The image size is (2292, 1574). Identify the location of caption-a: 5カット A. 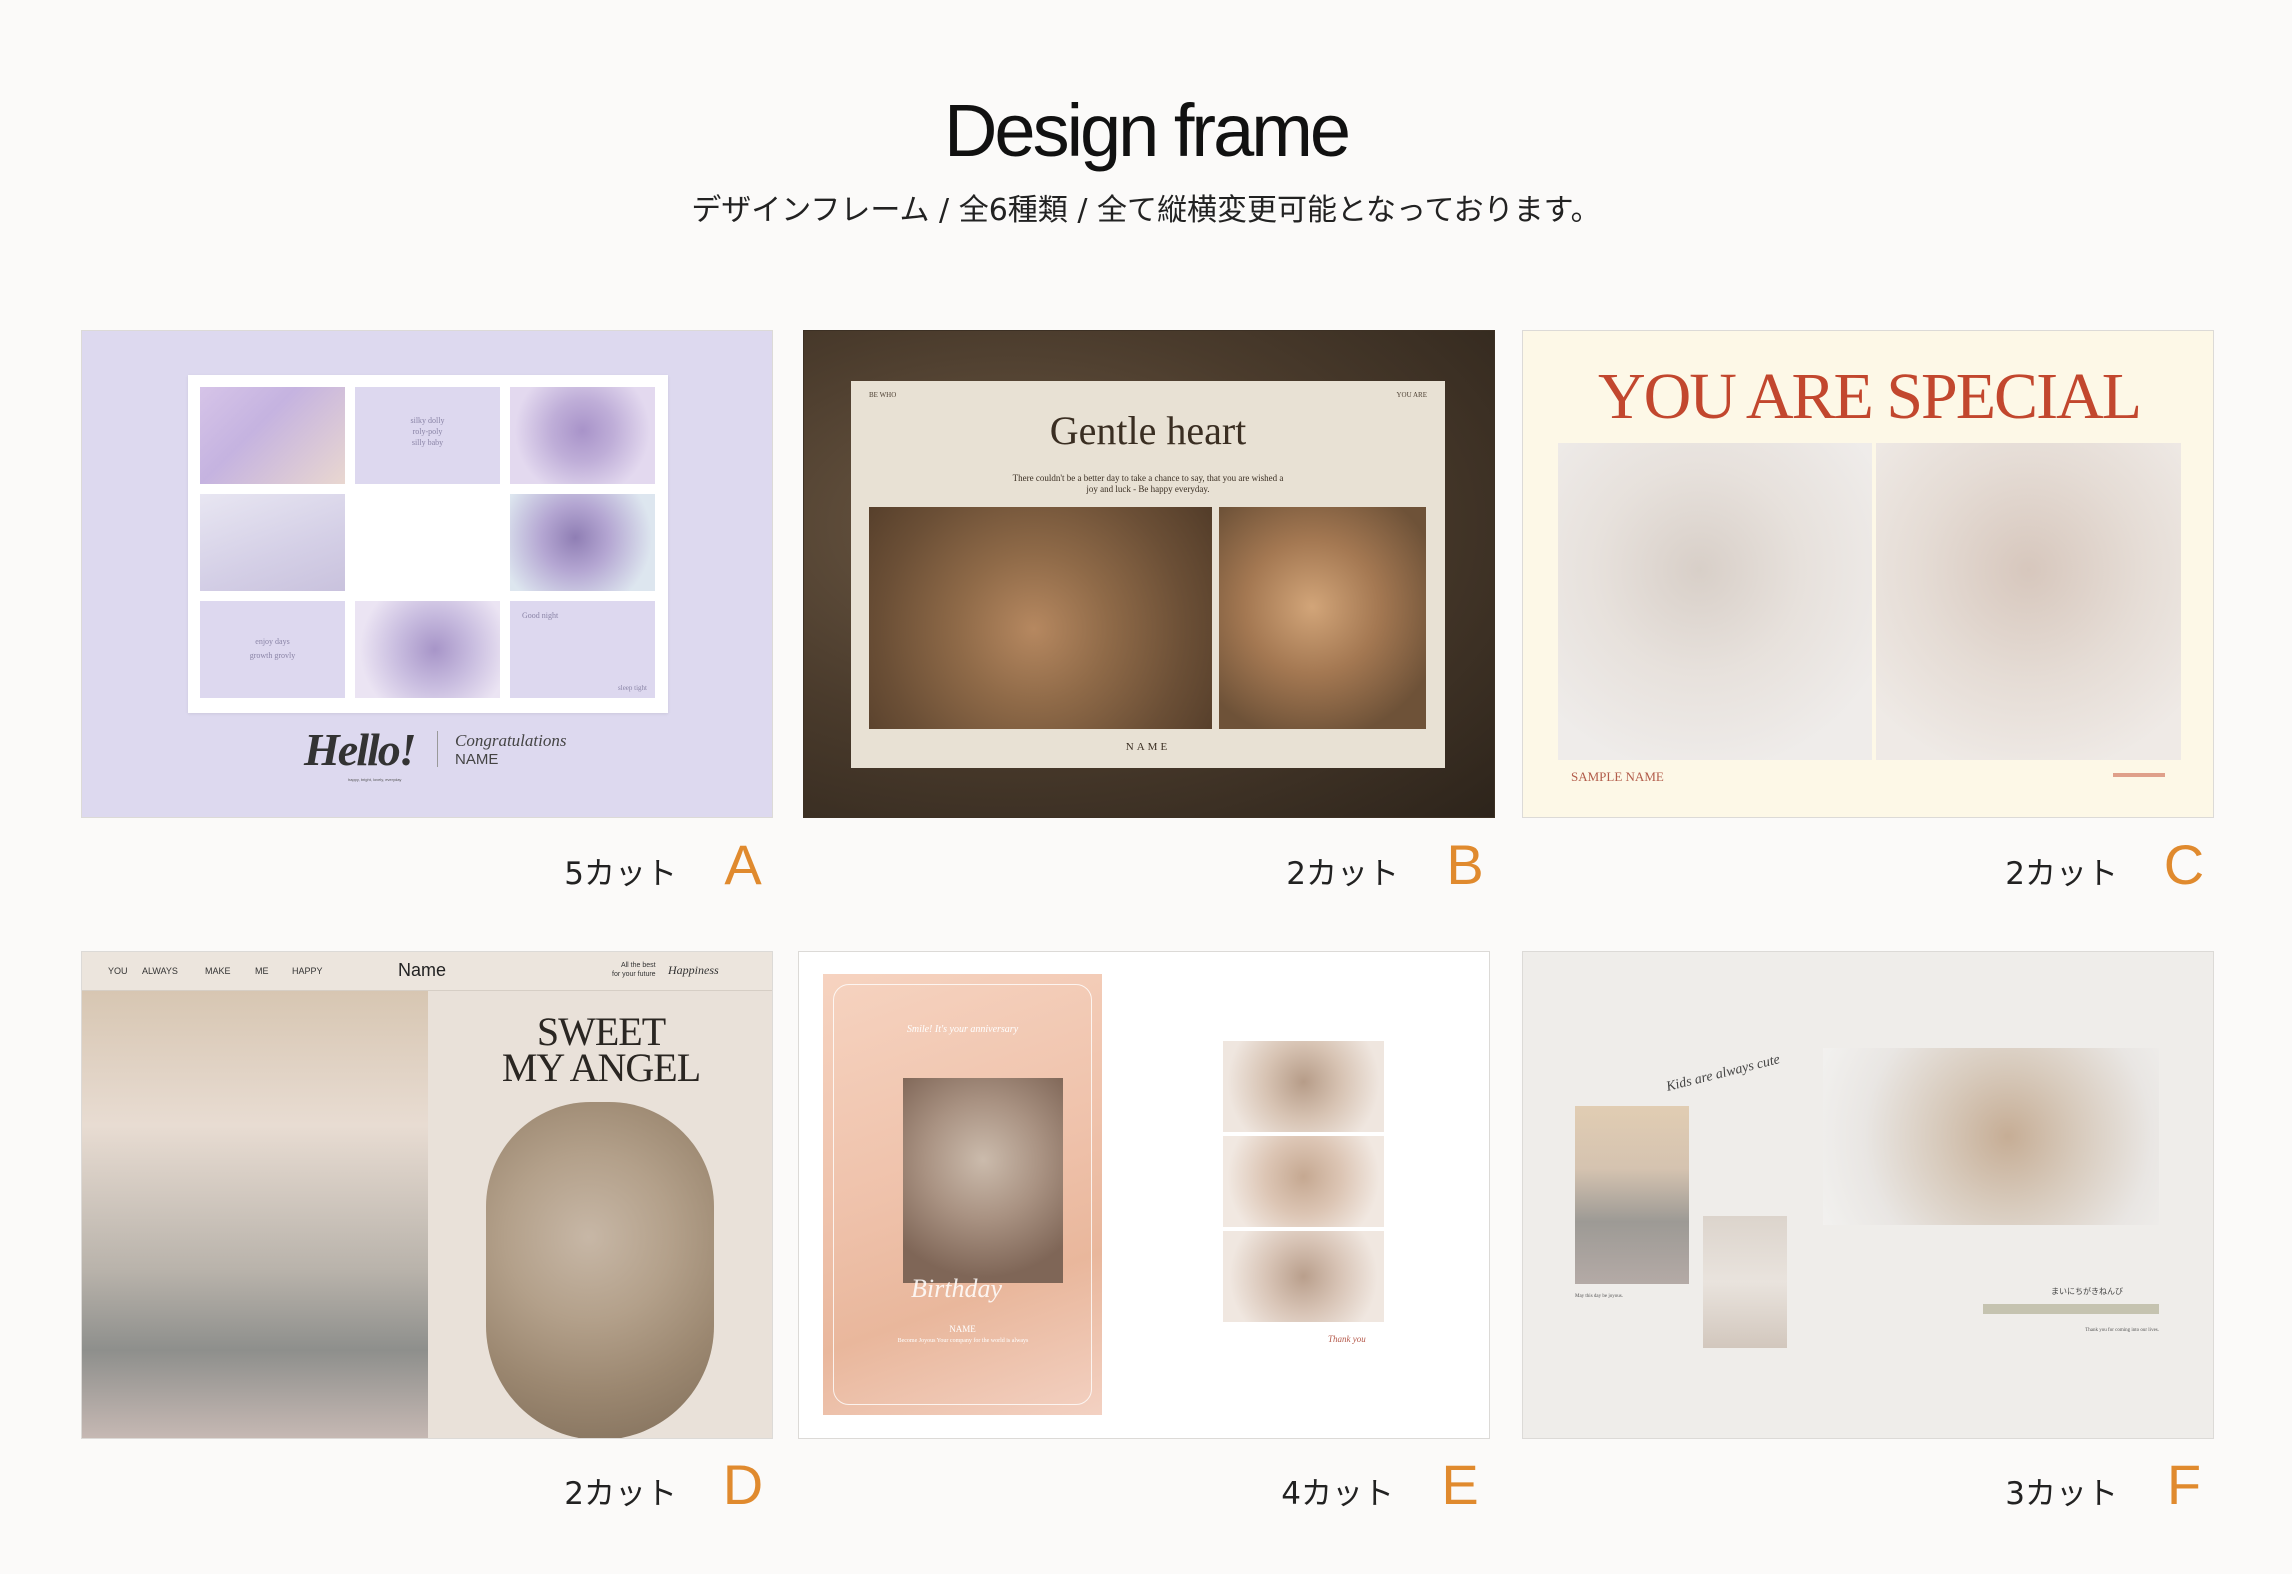
(427, 867).